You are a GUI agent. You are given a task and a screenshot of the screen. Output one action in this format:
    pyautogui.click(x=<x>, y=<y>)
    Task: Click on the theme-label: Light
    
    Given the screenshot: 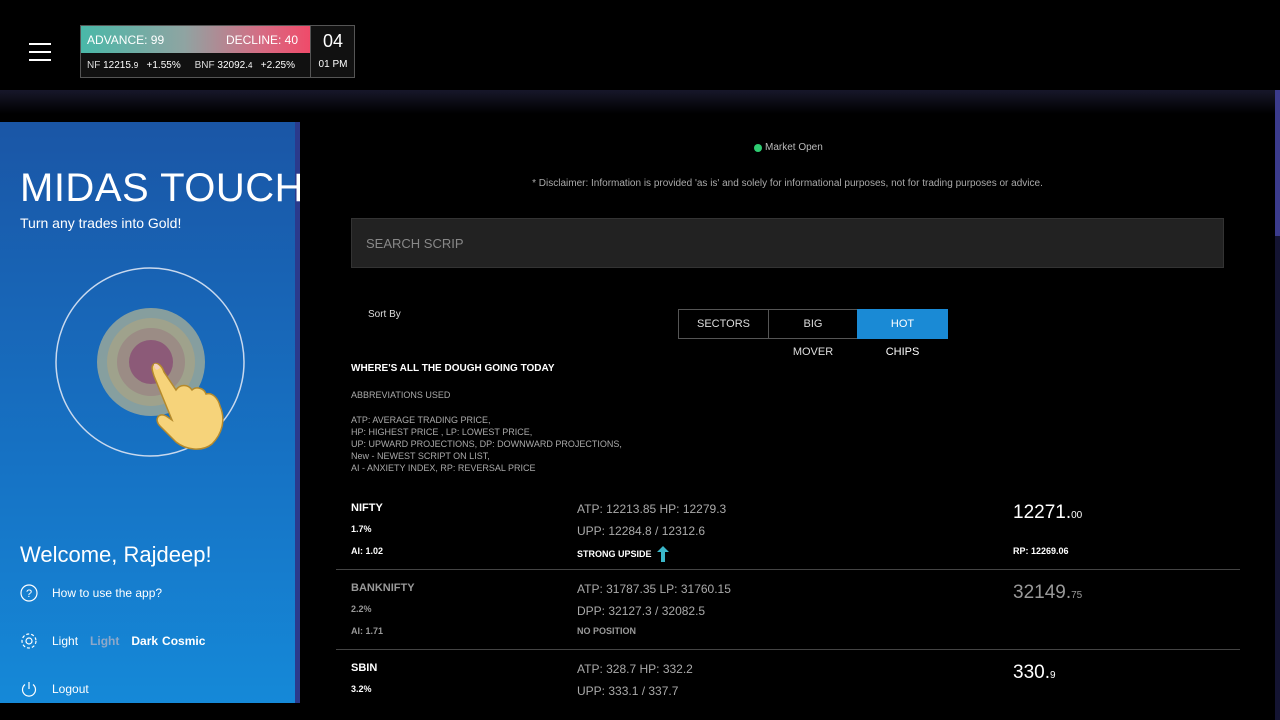 What is the action you would take?
    pyautogui.click(x=65, y=641)
    